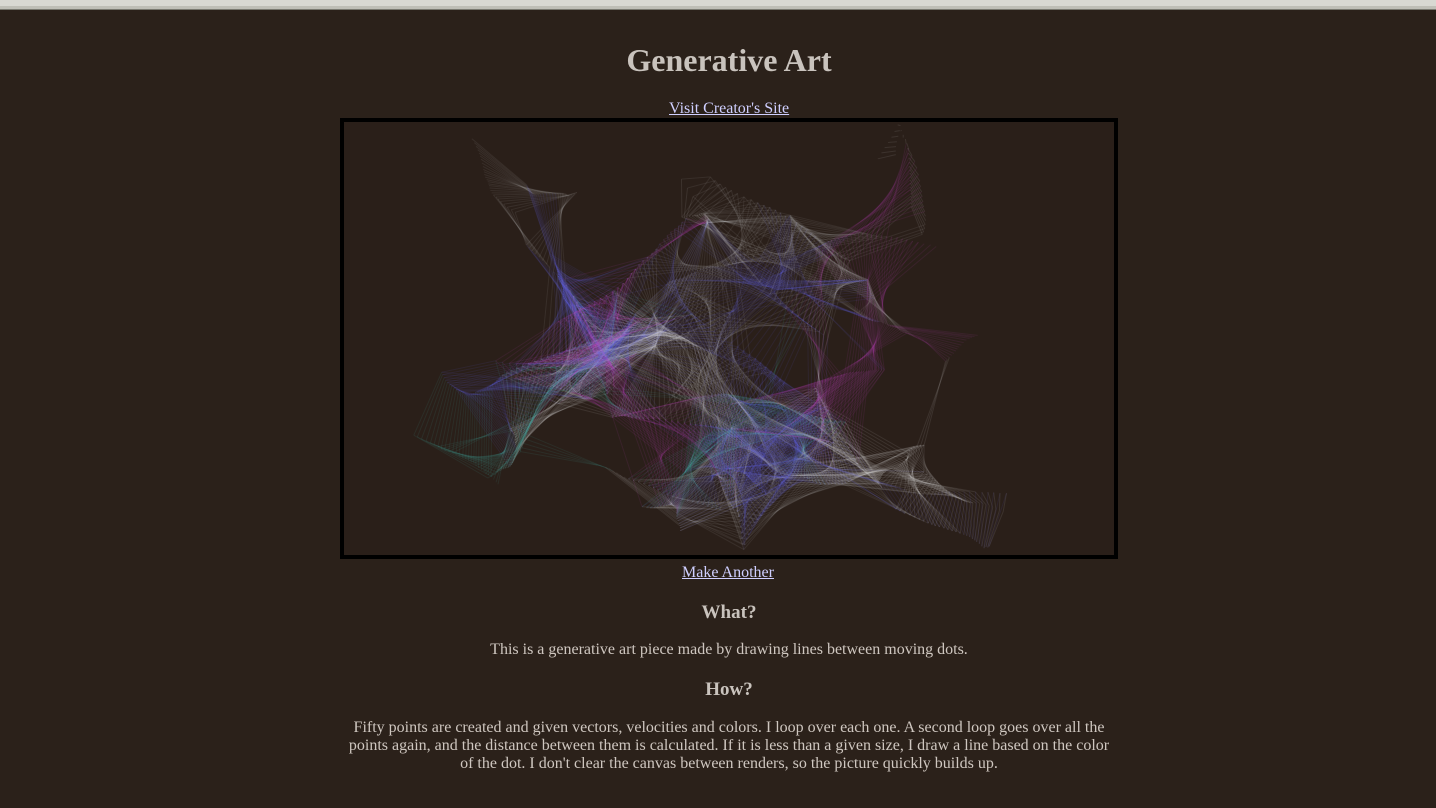  Describe the element at coordinates (729, 109) in the screenshot. I see `visit-creator-site-link: Visit Creator's Site` at that location.